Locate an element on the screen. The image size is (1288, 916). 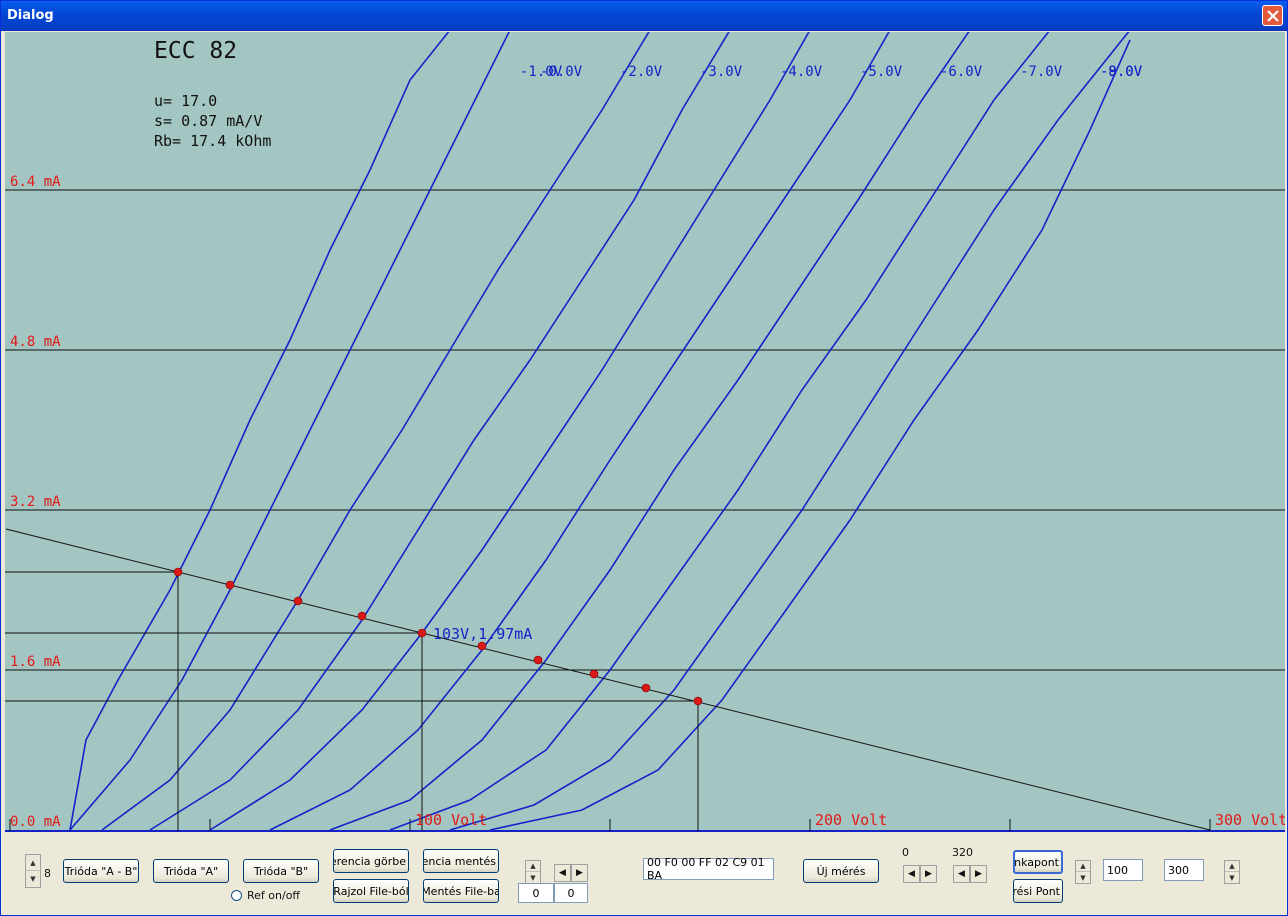
min-right-button: ▶ is located at coordinates (928, 874).